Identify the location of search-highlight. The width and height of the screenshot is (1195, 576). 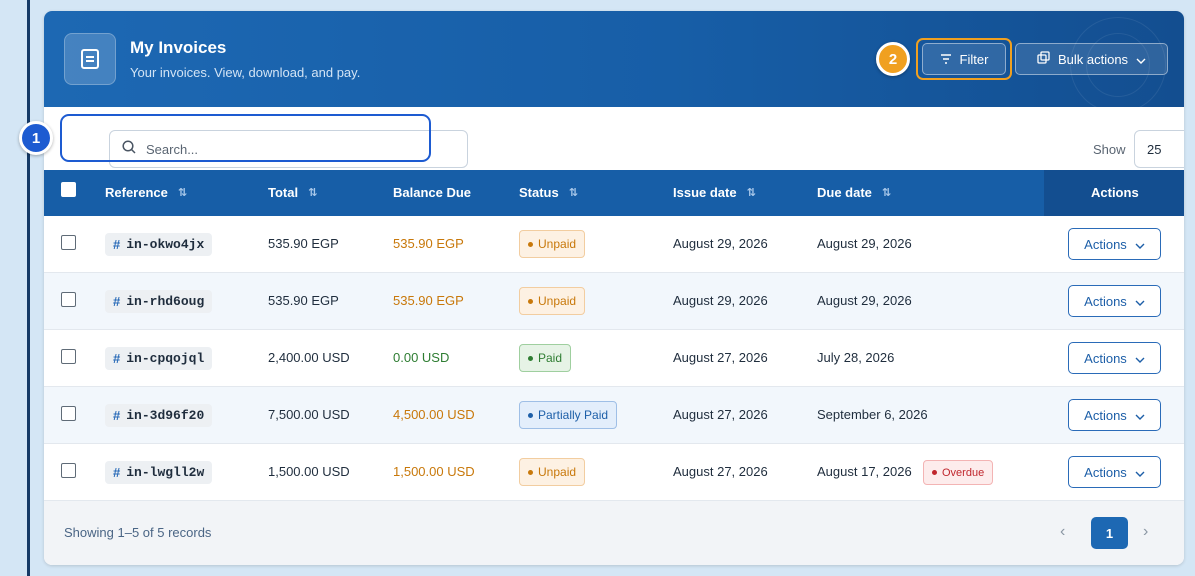
(245, 138).